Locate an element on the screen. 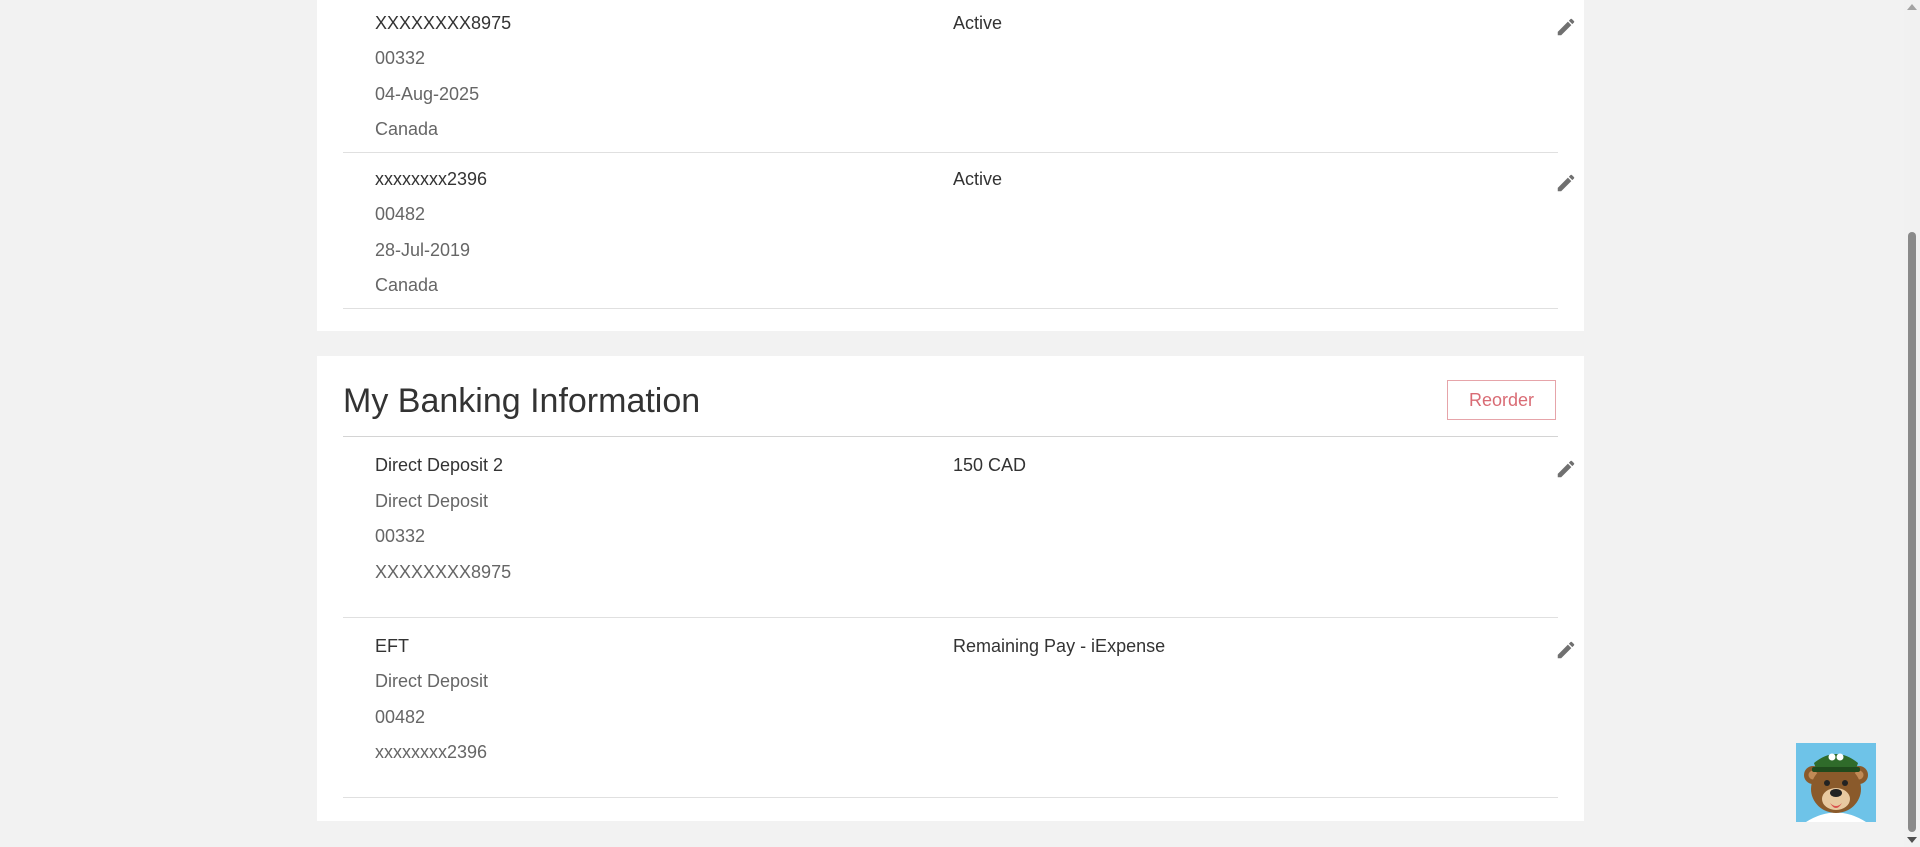 Image resolution: width=1920 pixels, height=847 pixels. deposit-amount: 150 CAD is located at coordinates (990, 465).